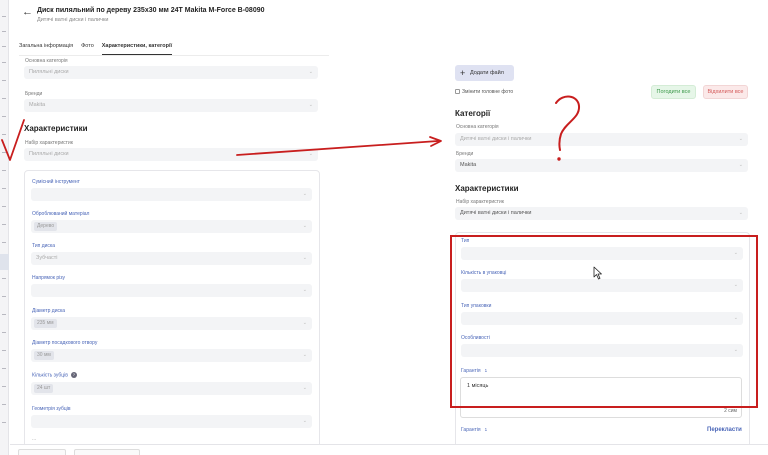 The width and height of the screenshot is (768, 455). Describe the element at coordinates (137, 49) in the screenshot. I see `tab-characteristics-categories: Характеристики, категорії` at that location.